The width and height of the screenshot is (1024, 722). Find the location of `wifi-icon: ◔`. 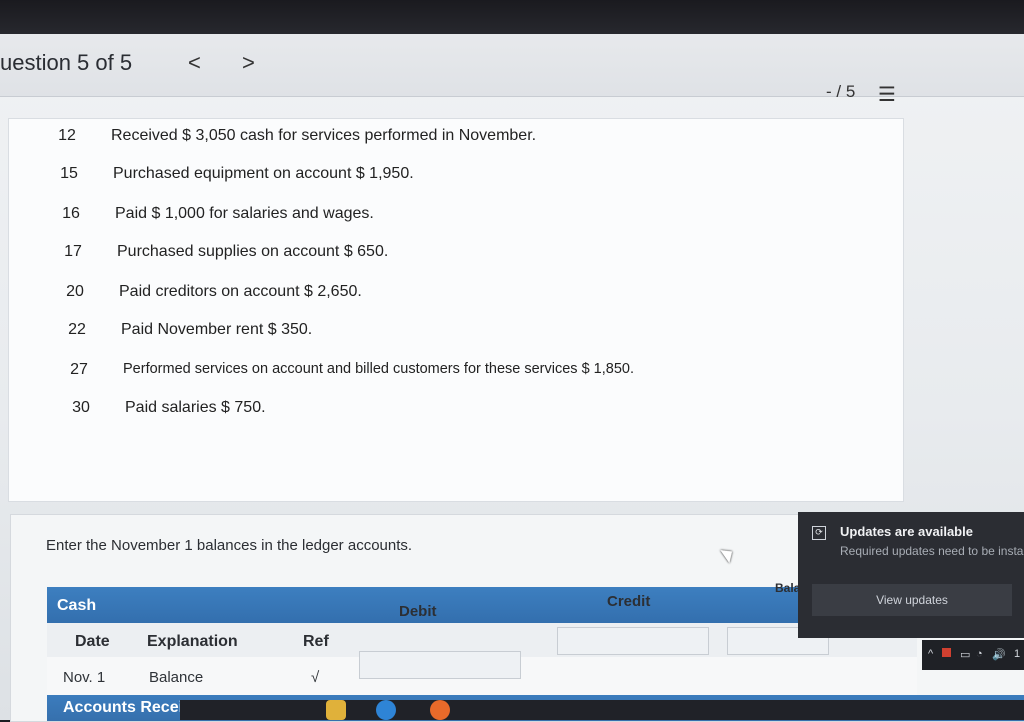

wifi-icon: ◔ is located at coordinates (979, 654).